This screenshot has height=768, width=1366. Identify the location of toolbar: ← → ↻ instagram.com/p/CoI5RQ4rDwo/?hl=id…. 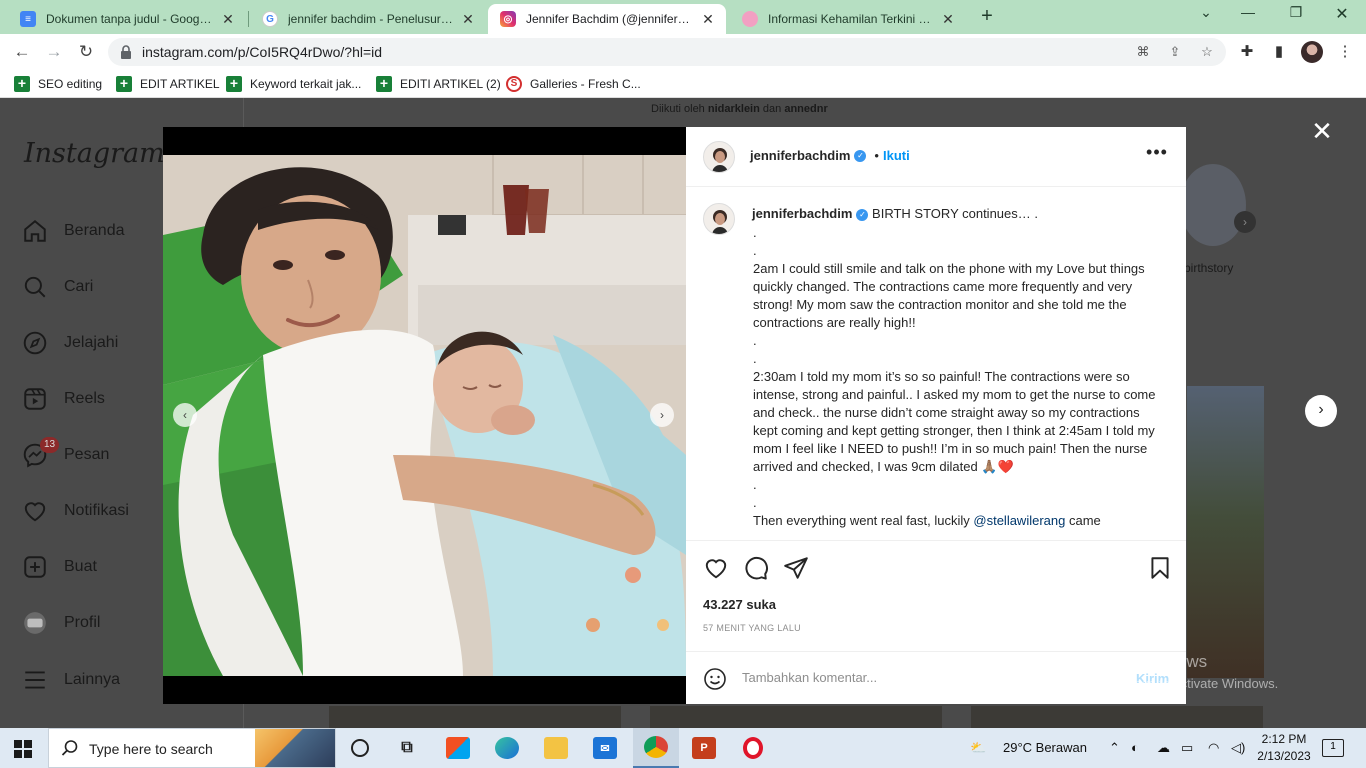
(683, 52).